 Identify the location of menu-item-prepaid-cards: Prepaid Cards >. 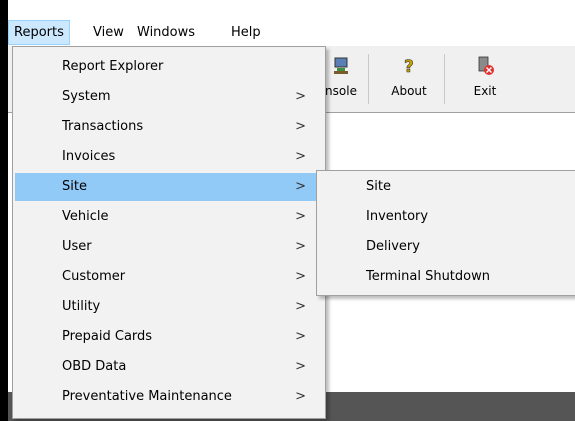
(169, 337).